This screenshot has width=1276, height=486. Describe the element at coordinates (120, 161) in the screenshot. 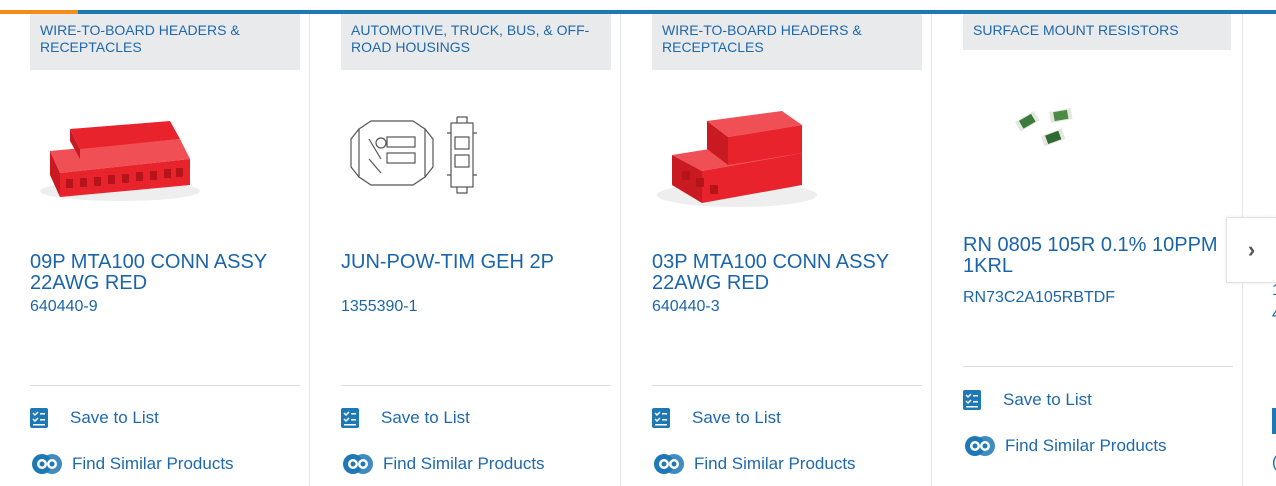

I see `red-9-position-connector-image` at that location.